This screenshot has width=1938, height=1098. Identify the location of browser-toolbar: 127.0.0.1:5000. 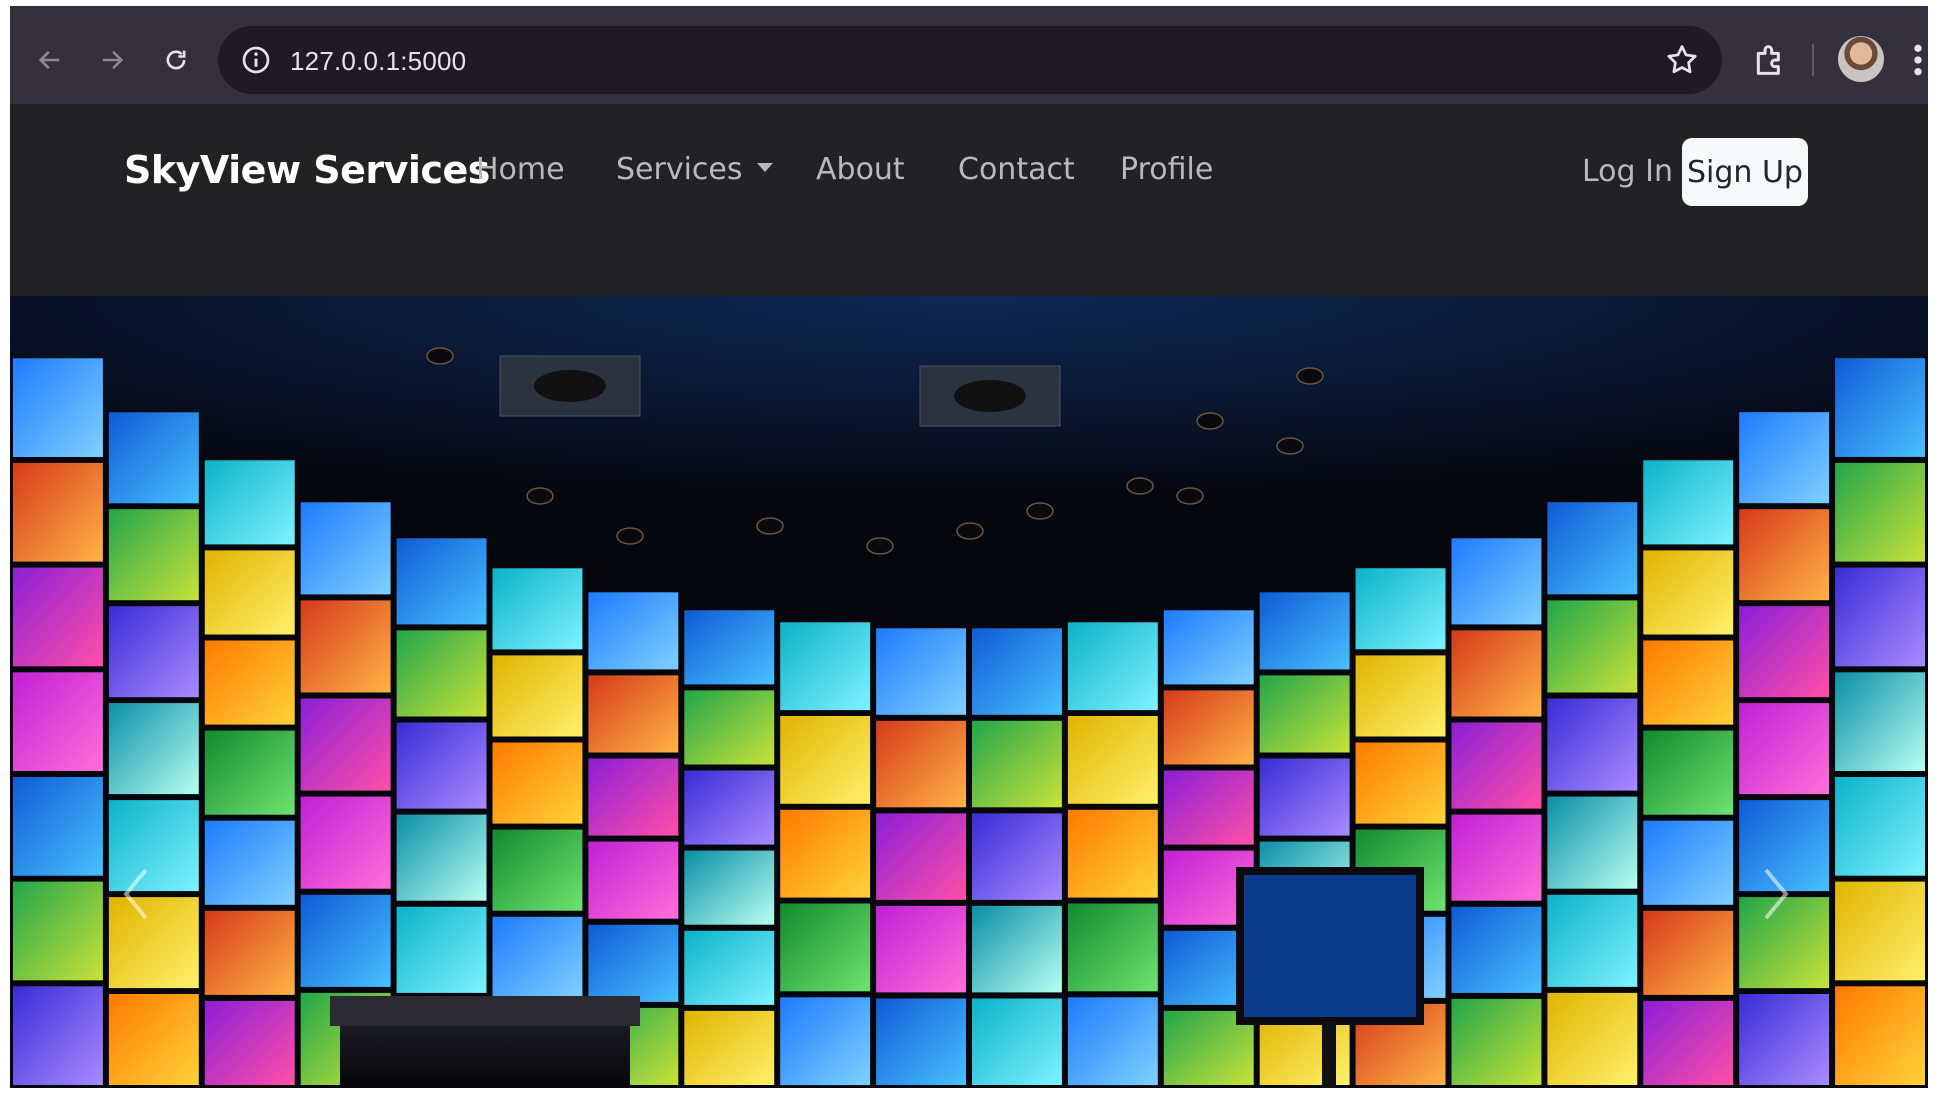
(969, 55).